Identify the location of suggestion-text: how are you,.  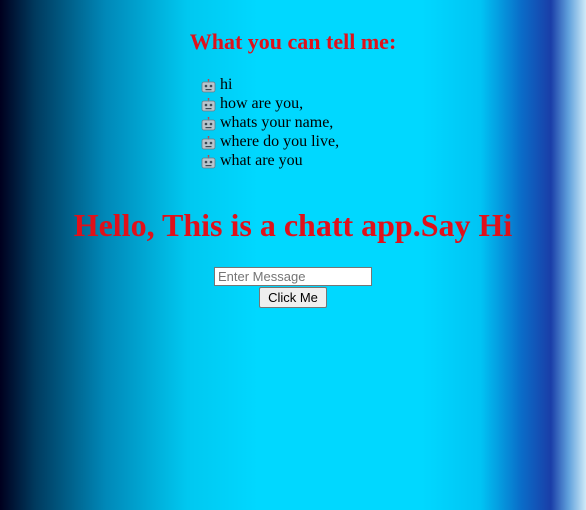
(262, 103).